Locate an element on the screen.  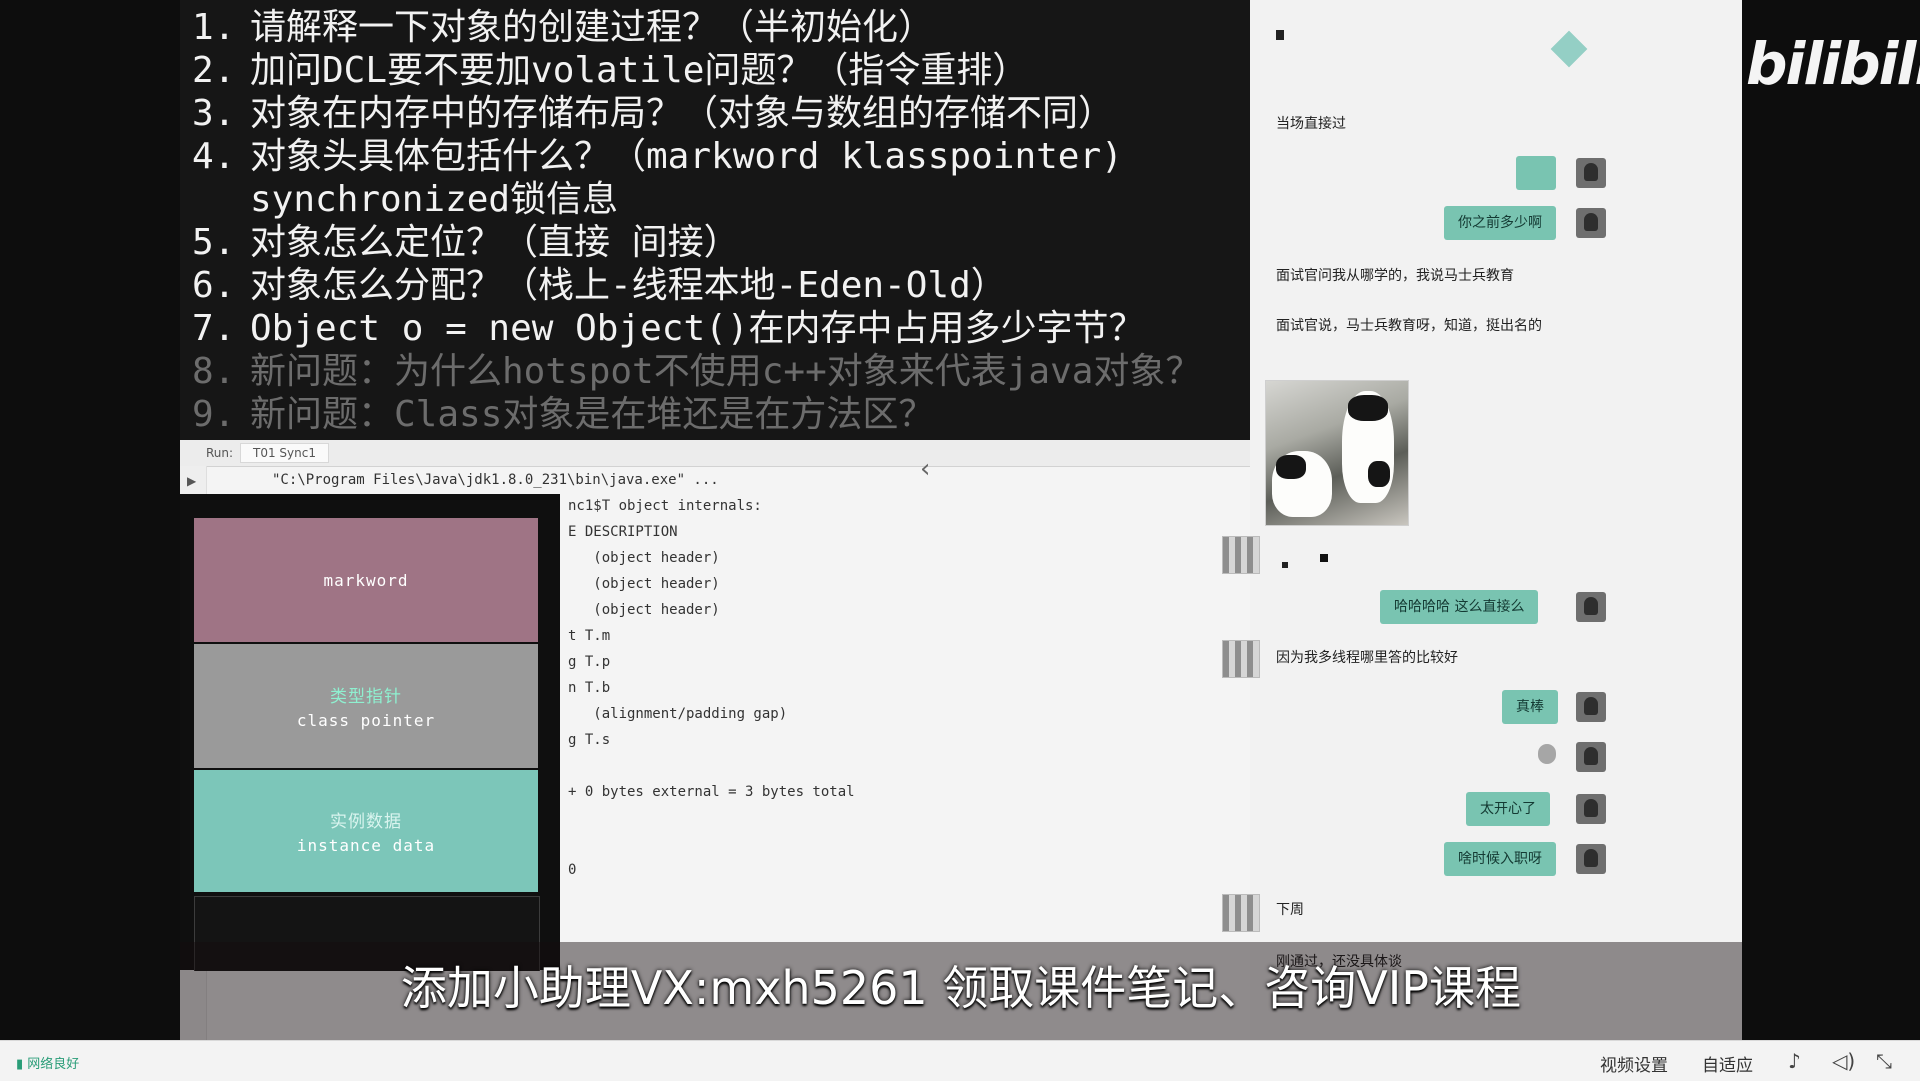
question-item: 2. 加问DCL要不要加volatile问题？（指令重排） is located at coordinates (610, 70).